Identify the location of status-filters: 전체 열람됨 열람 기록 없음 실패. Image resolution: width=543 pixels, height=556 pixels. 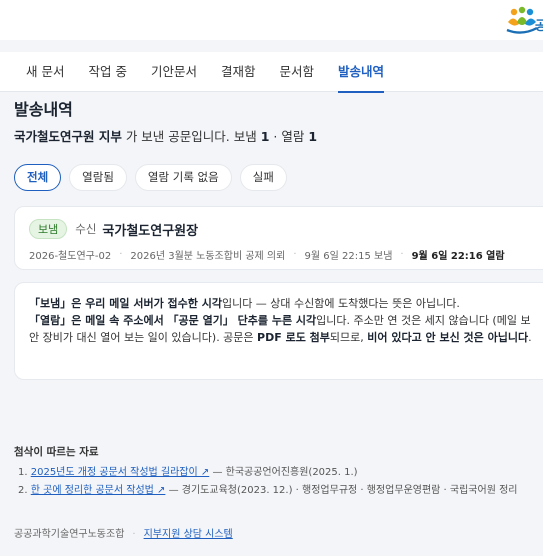
(150, 177).